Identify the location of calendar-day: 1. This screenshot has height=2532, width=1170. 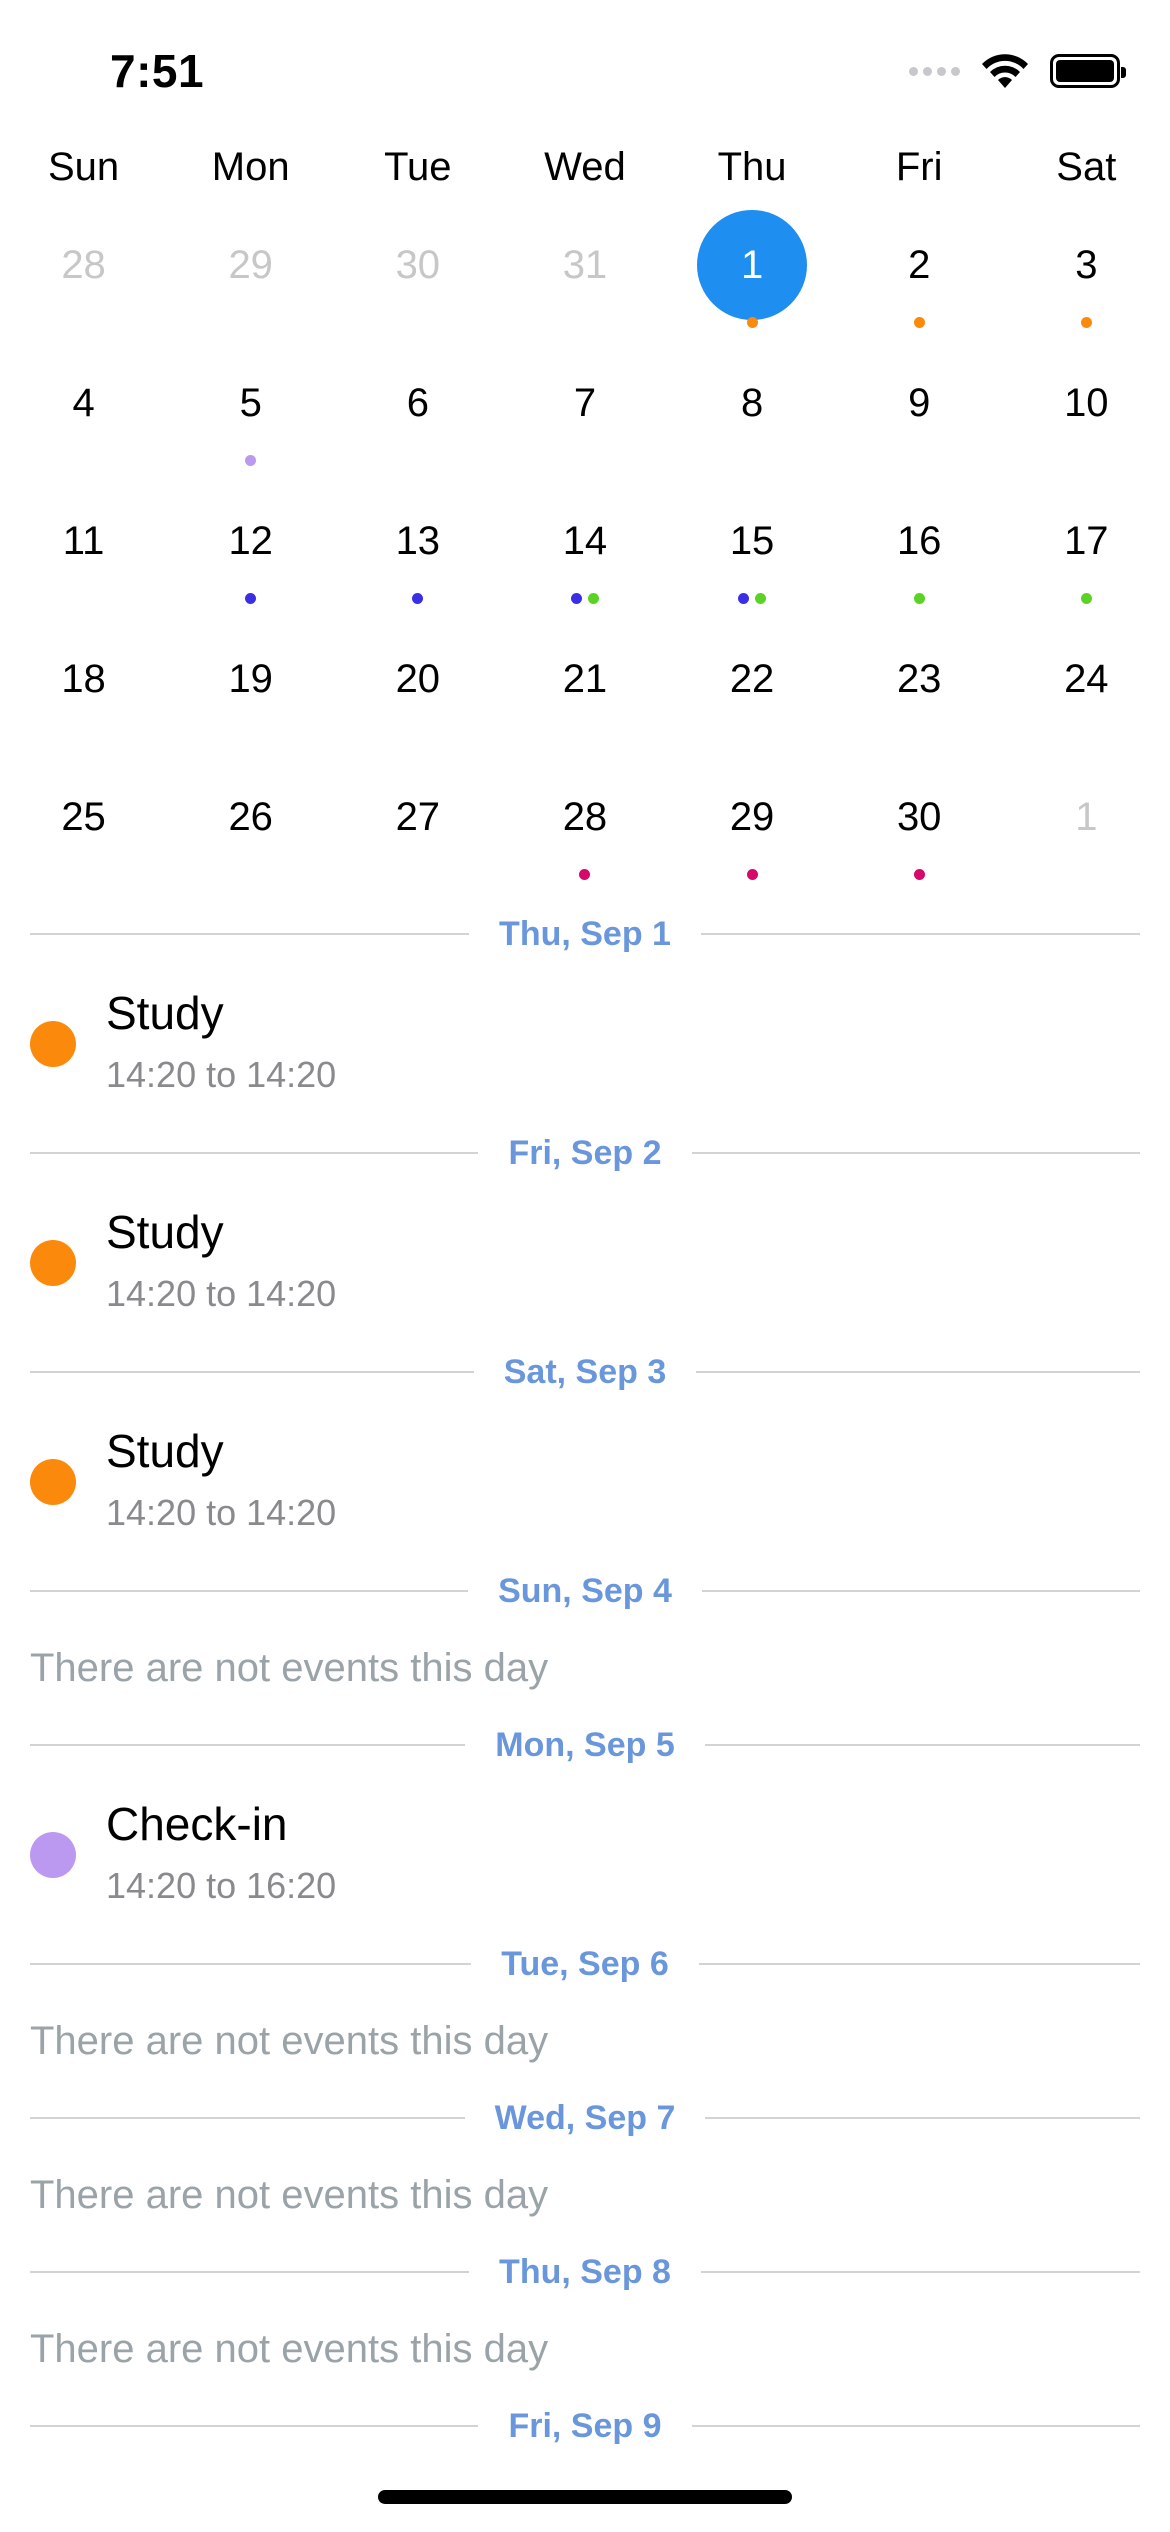
(1086, 821).